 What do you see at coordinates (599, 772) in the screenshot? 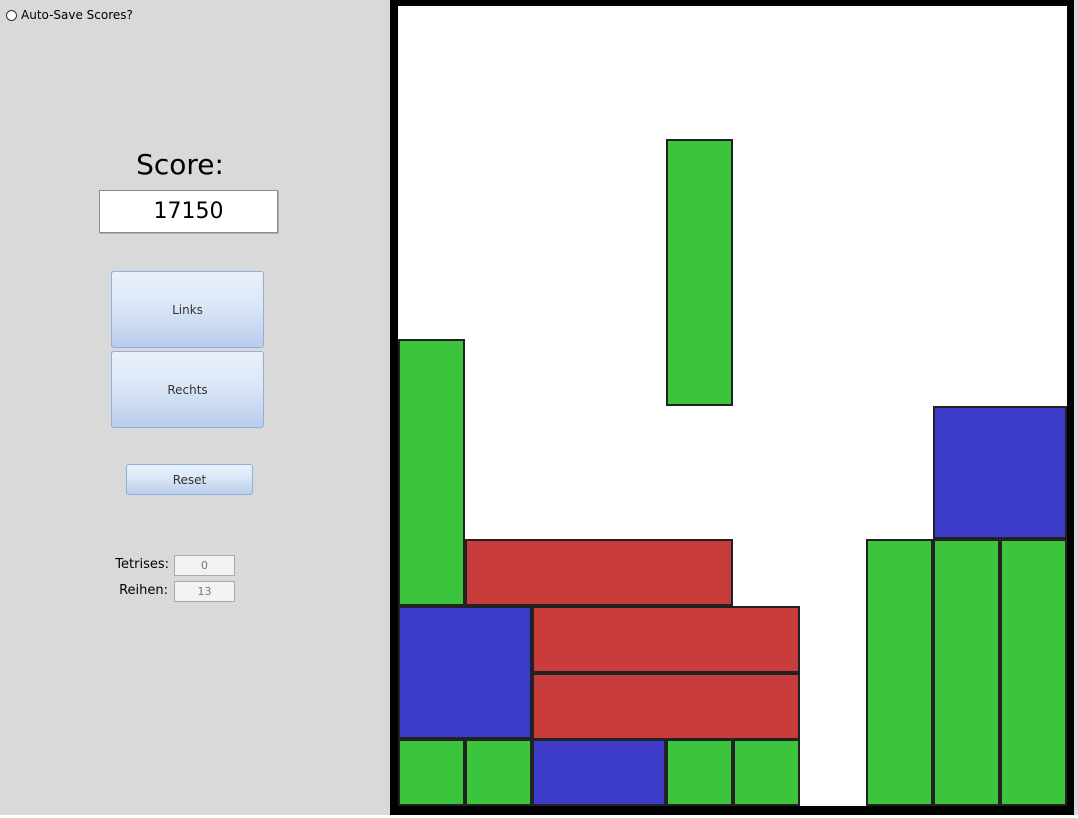
I see `piece-blue-bottom` at bounding box center [599, 772].